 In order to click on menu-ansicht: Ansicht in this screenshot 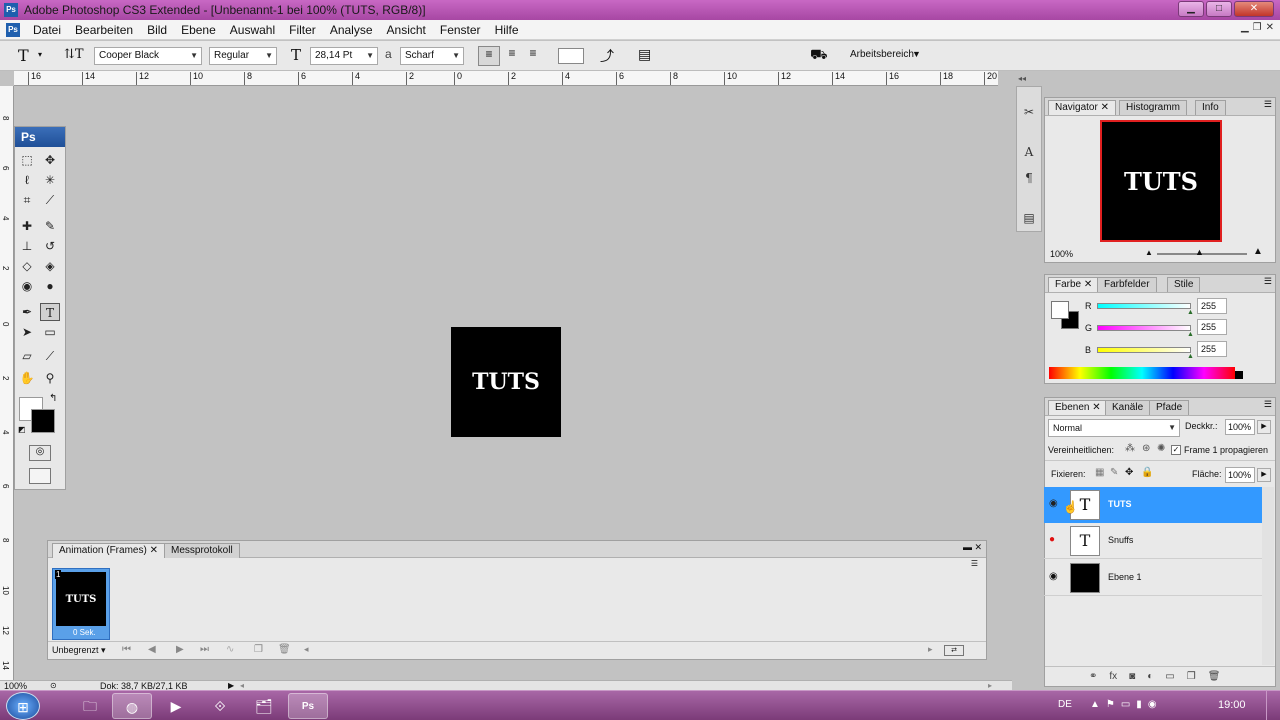, I will do `click(406, 30)`.